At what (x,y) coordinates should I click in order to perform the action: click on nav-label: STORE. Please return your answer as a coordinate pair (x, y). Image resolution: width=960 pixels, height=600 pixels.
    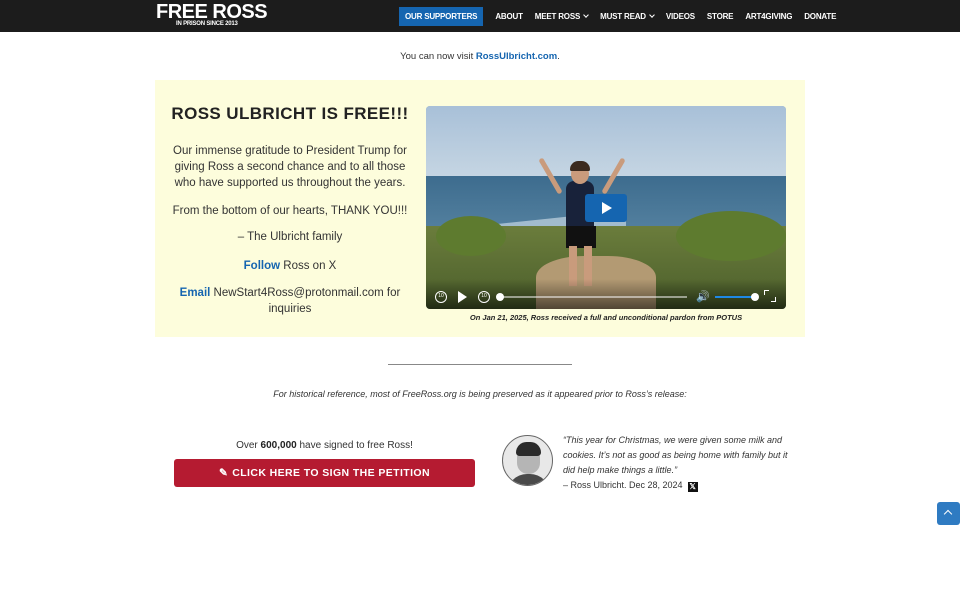
    Looking at the image, I should click on (720, 16).